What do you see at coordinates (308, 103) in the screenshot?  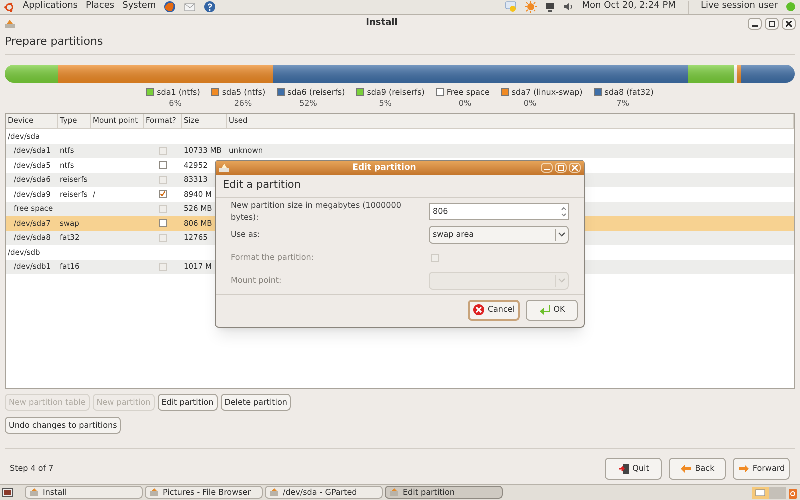 I see `legend-percent: 52%` at bounding box center [308, 103].